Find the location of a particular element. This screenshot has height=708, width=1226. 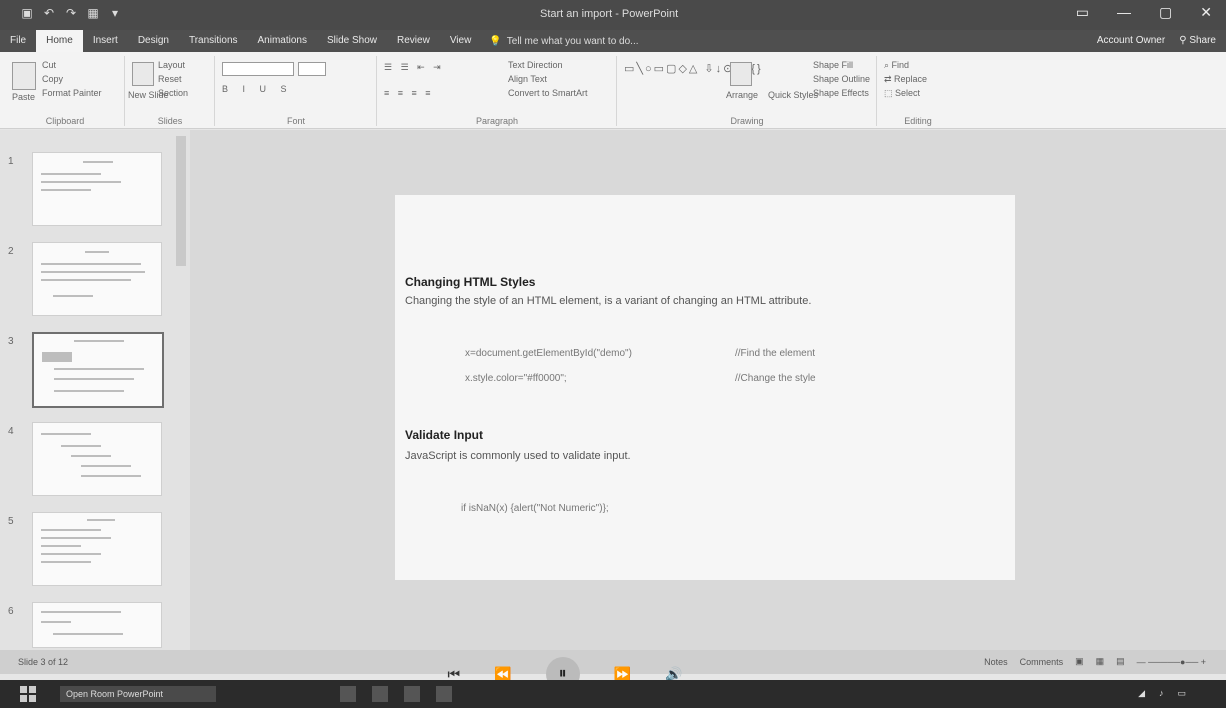

taskbar: Open Room PowerPoint ◢ ♪ ▭ is located at coordinates (613, 694).